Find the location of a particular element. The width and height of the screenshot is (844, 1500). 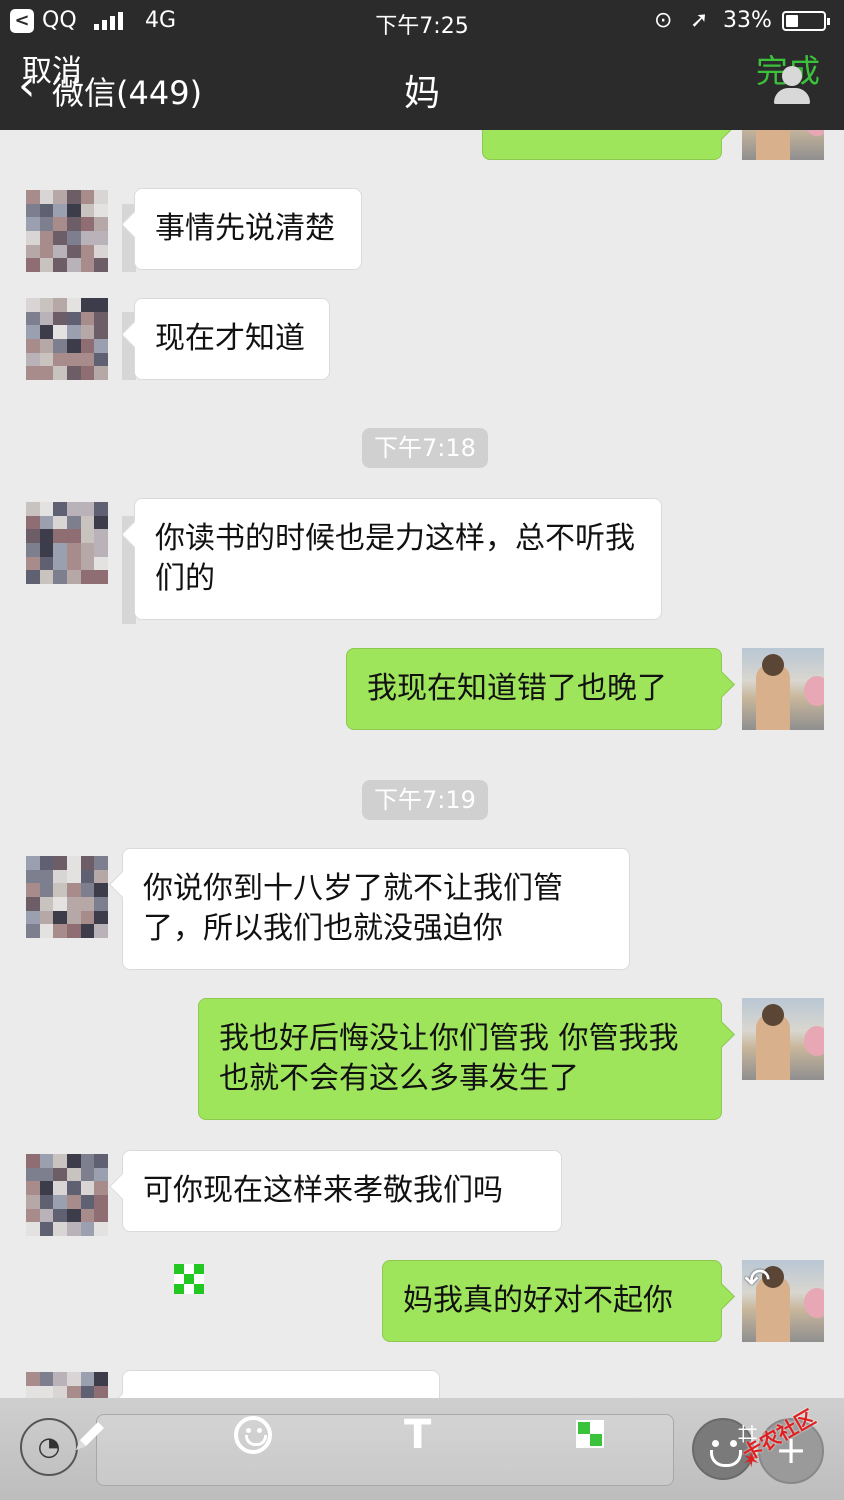

timestamp: 下午7:19 is located at coordinates (425, 800).